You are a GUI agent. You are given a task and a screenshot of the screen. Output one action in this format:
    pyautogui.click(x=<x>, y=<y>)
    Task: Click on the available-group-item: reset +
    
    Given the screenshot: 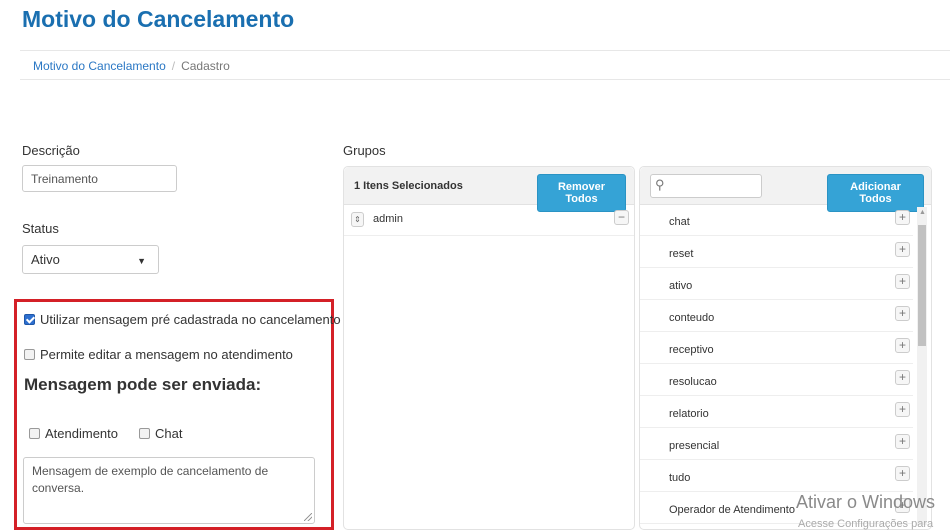 What is the action you would take?
    pyautogui.click(x=776, y=252)
    